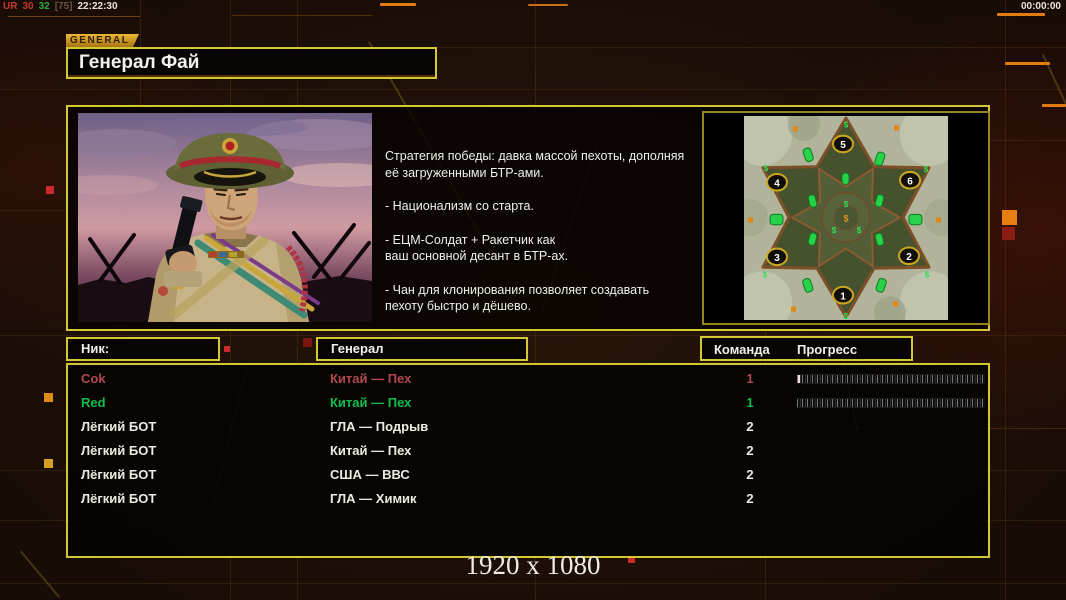 This screenshot has height=600, width=1066. I want to click on svg-text: 5, so click(843, 145).